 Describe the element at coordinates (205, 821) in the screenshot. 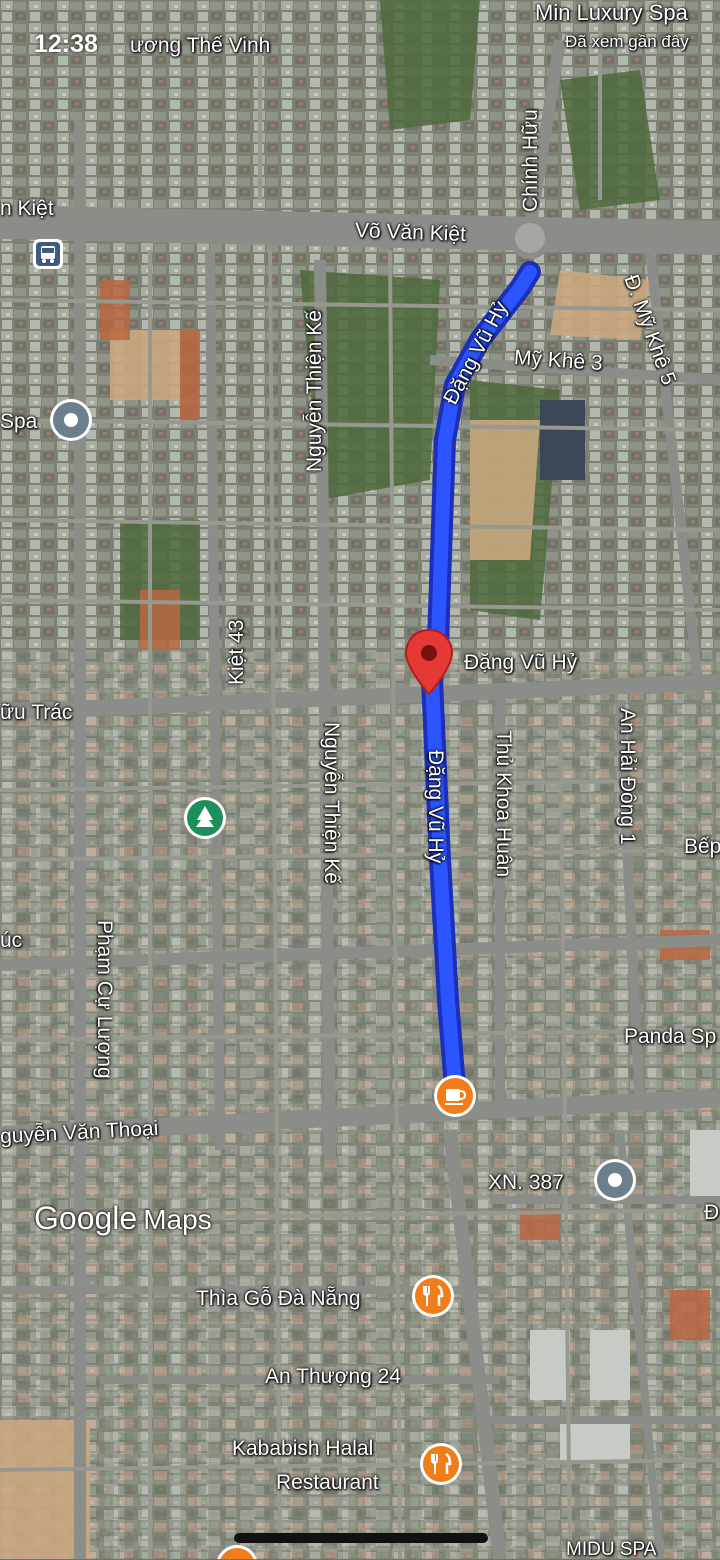

I see `park-tree-icon` at that location.